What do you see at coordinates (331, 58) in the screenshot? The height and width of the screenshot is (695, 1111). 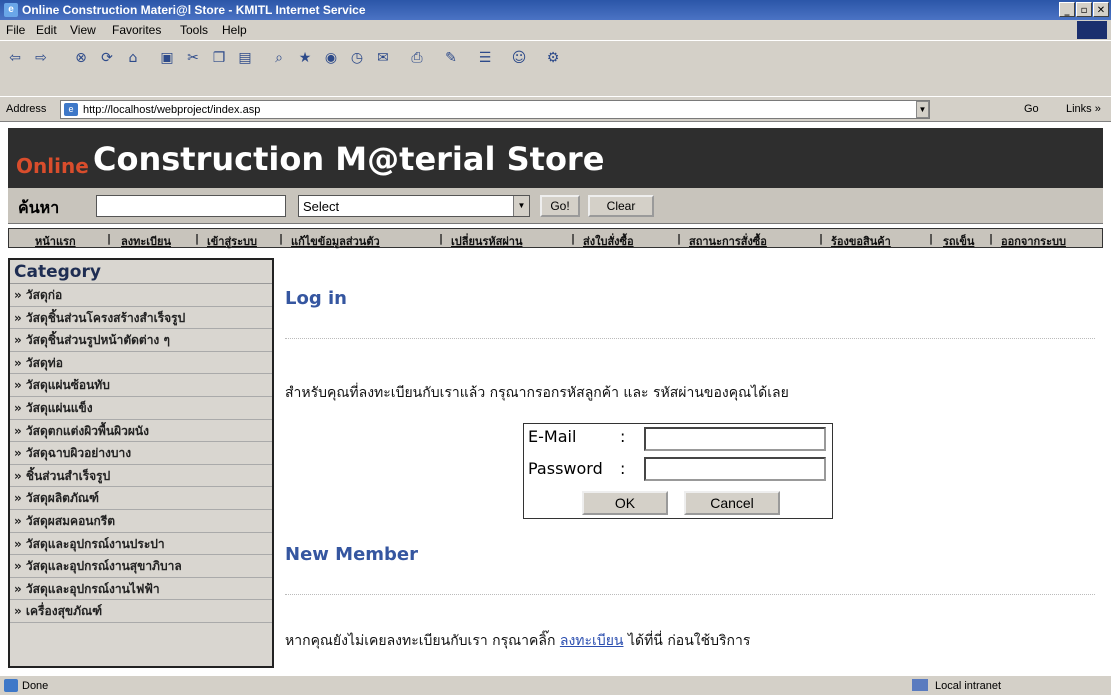 I see `media-icon: ◉` at bounding box center [331, 58].